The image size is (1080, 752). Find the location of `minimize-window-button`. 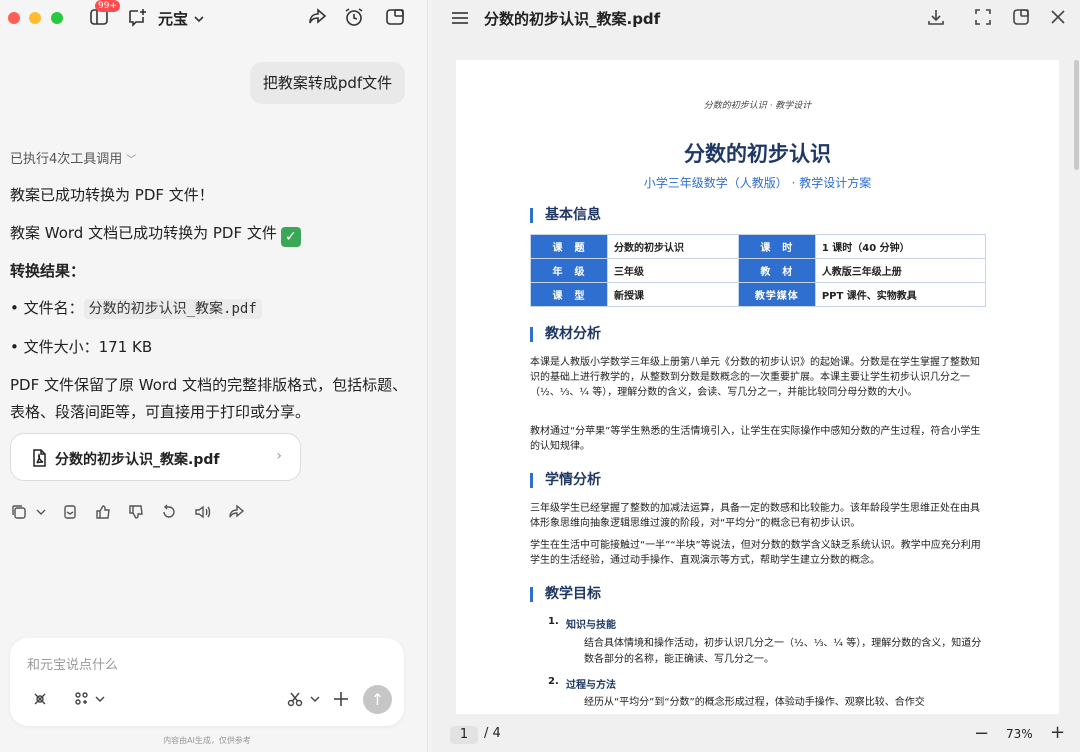

minimize-window-button is located at coordinates (35, 18).